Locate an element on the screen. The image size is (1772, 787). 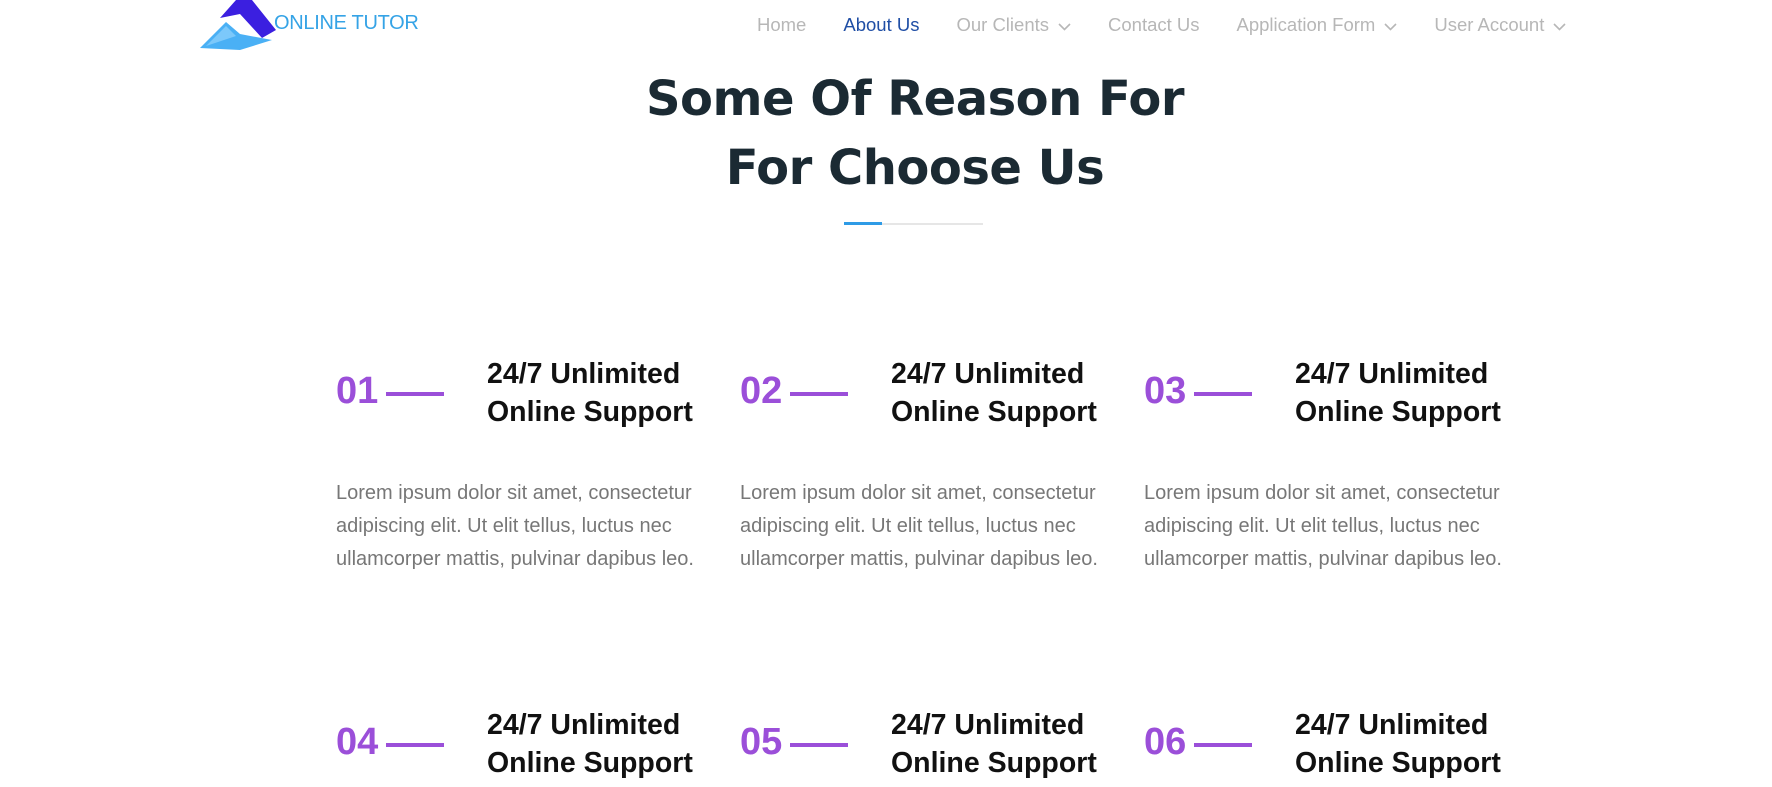
nav-label: Contact Us is located at coordinates (1154, 24).